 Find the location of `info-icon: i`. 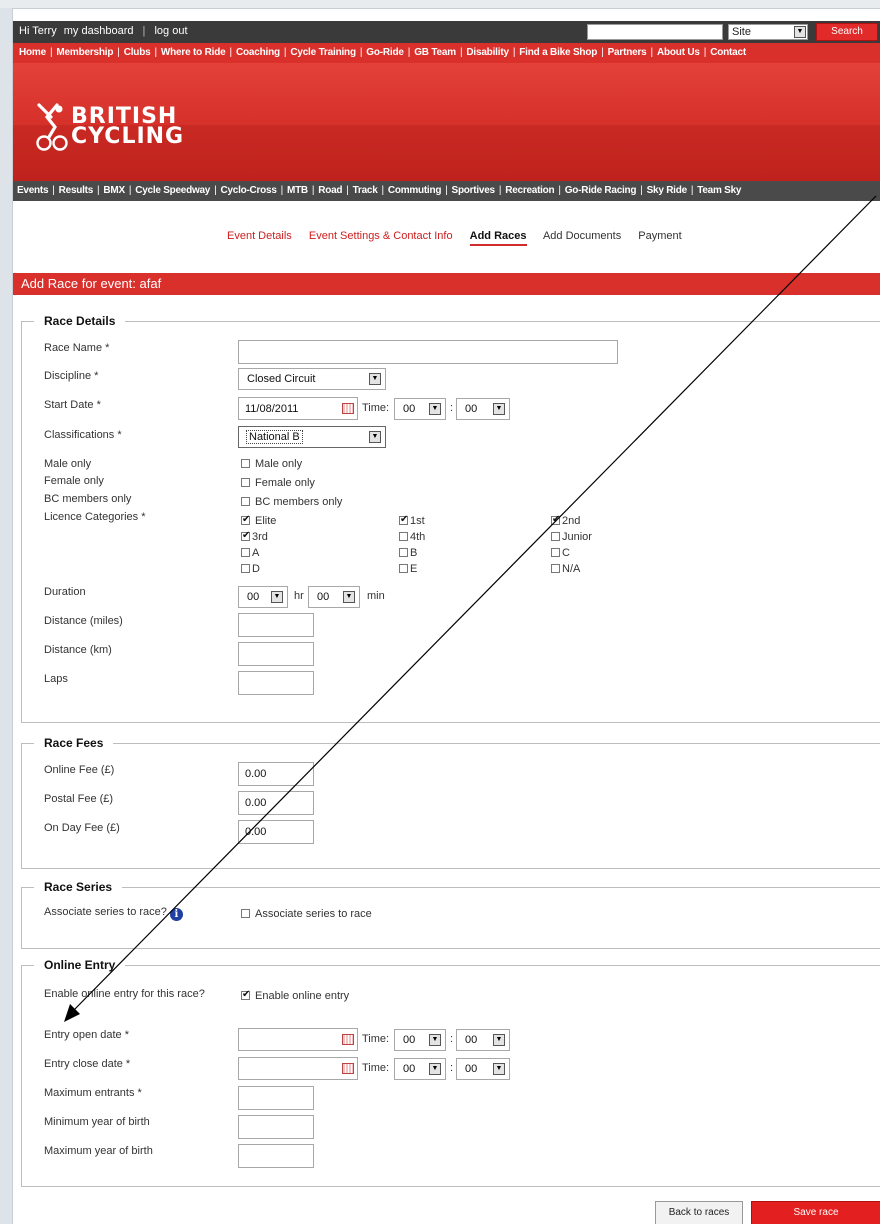

info-icon: i is located at coordinates (176, 914).